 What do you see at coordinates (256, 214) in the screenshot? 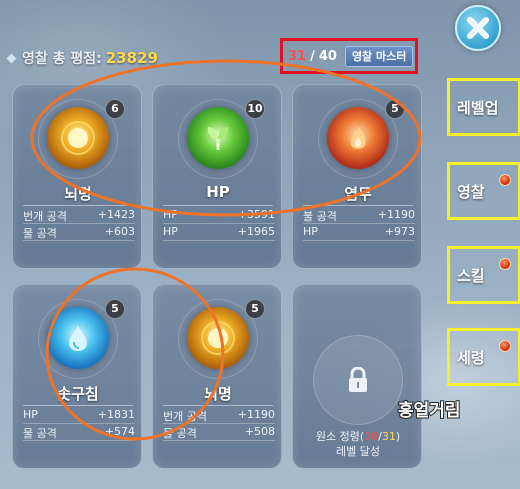
I see `stat-value: +3591` at bounding box center [256, 214].